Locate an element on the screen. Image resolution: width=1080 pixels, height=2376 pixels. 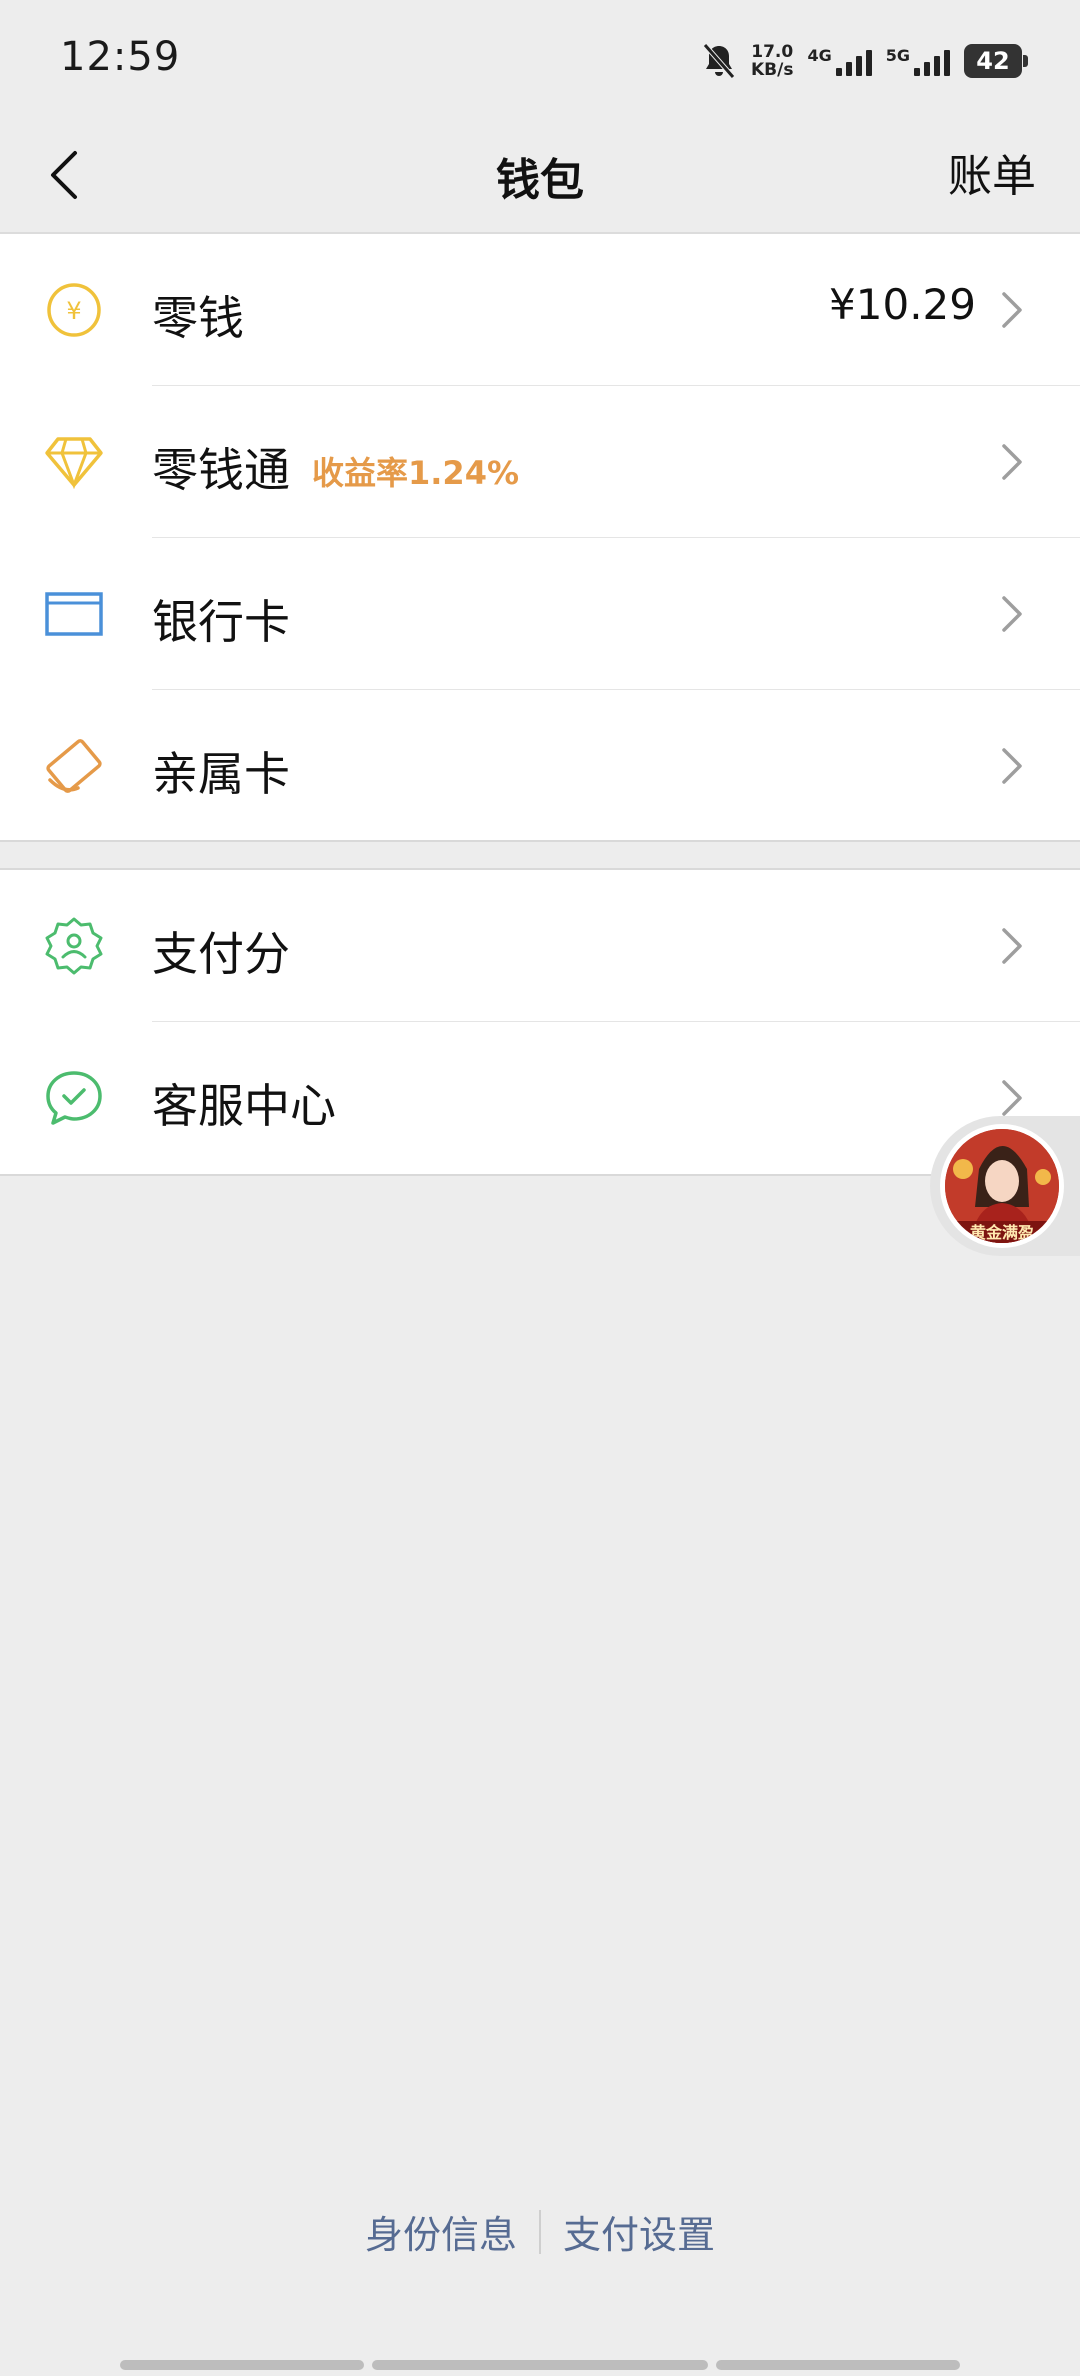
speed-value: 17.0 is located at coordinates (772, 52).